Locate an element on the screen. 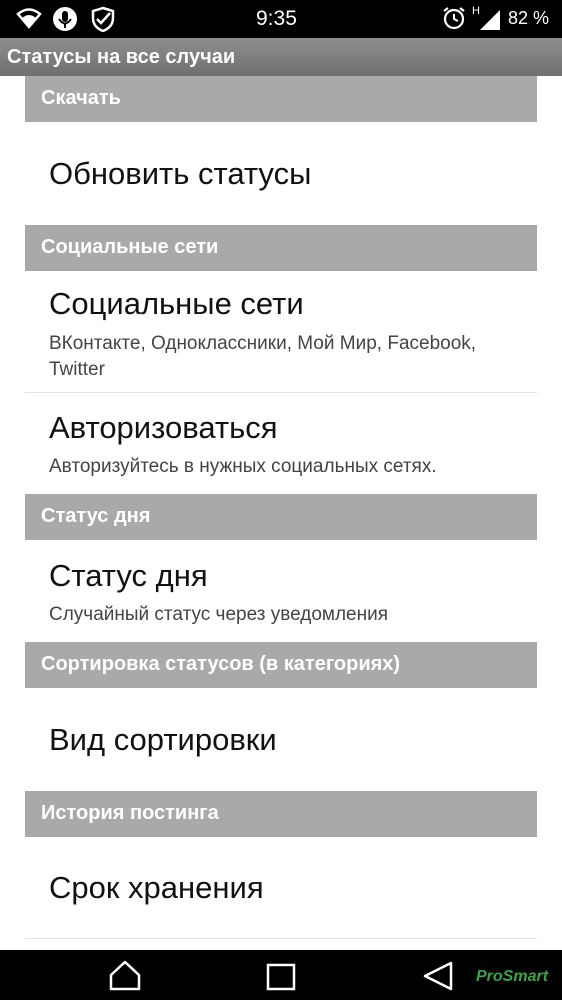 Image resolution: width=562 pixels, height=1000 pixels. pref-title: Обновить статусы is located at coordinates (180, 173).